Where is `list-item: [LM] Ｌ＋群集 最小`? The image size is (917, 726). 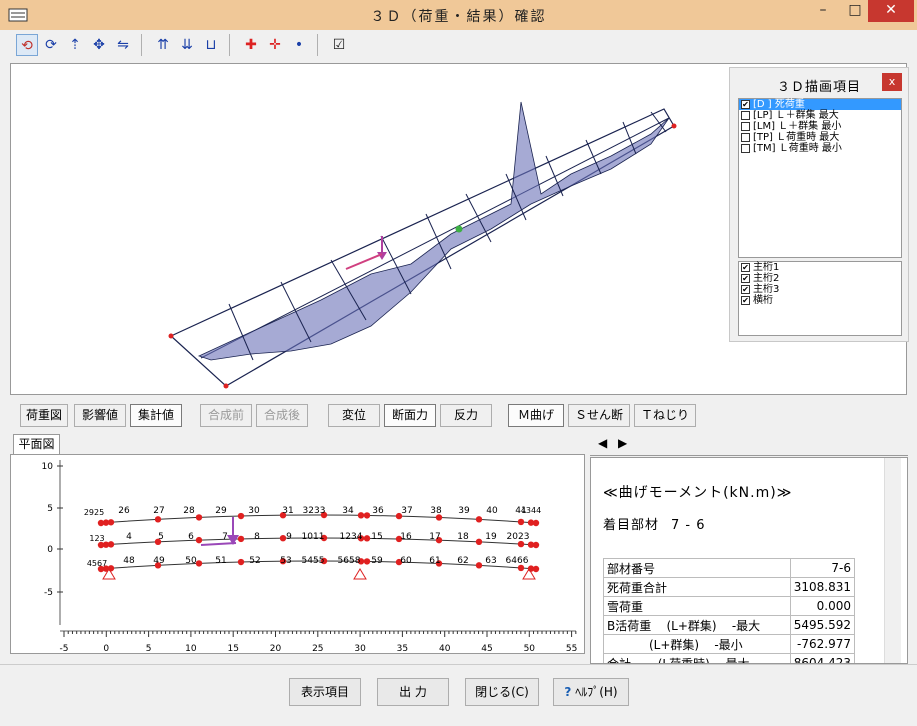
list-item: [LM] Ｌ＋群集 最小 is located at coordinates (820, 126).